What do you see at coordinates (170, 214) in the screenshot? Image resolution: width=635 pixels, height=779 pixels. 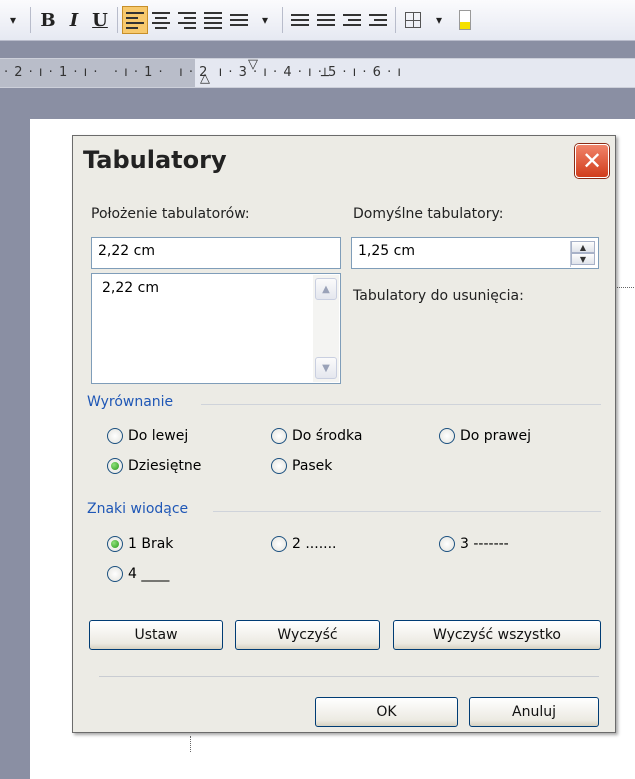 I see `positions-label: Położenie tabulatorów:` at bounding box center [170, 214].